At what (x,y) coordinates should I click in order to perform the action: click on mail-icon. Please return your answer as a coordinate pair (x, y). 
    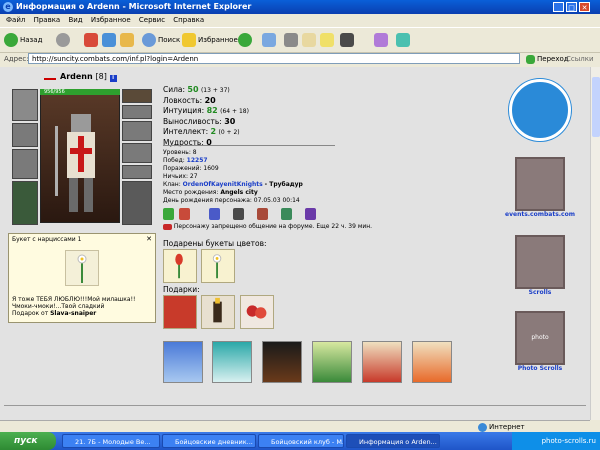
    Looking at the image, I should click on (269, 40).